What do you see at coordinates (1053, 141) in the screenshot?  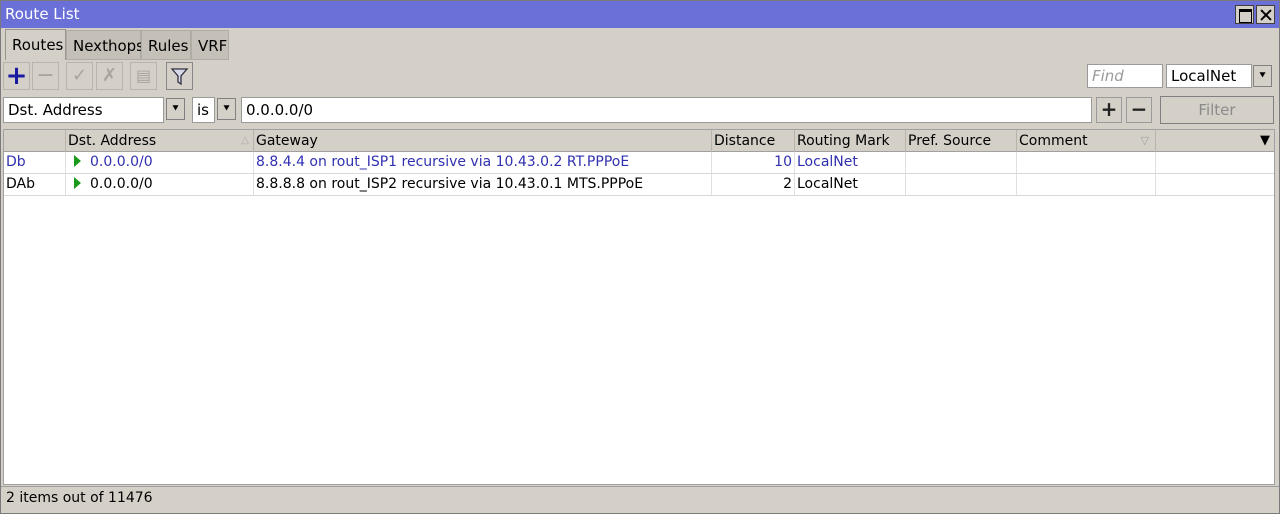 I see `column-header-label: Comment` at bounding box center [1053, 141].